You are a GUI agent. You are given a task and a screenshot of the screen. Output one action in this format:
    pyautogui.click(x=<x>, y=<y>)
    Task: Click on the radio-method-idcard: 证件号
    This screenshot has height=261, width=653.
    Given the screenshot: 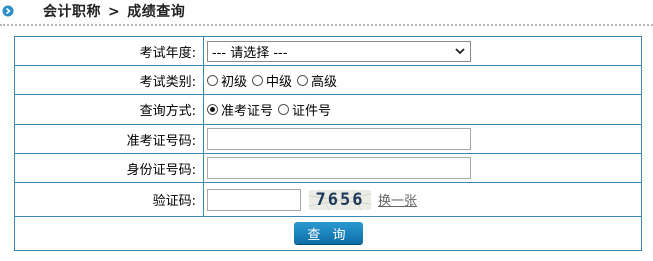 What is the action you would take?
    pyautogui.click(x=304, y=109)
    